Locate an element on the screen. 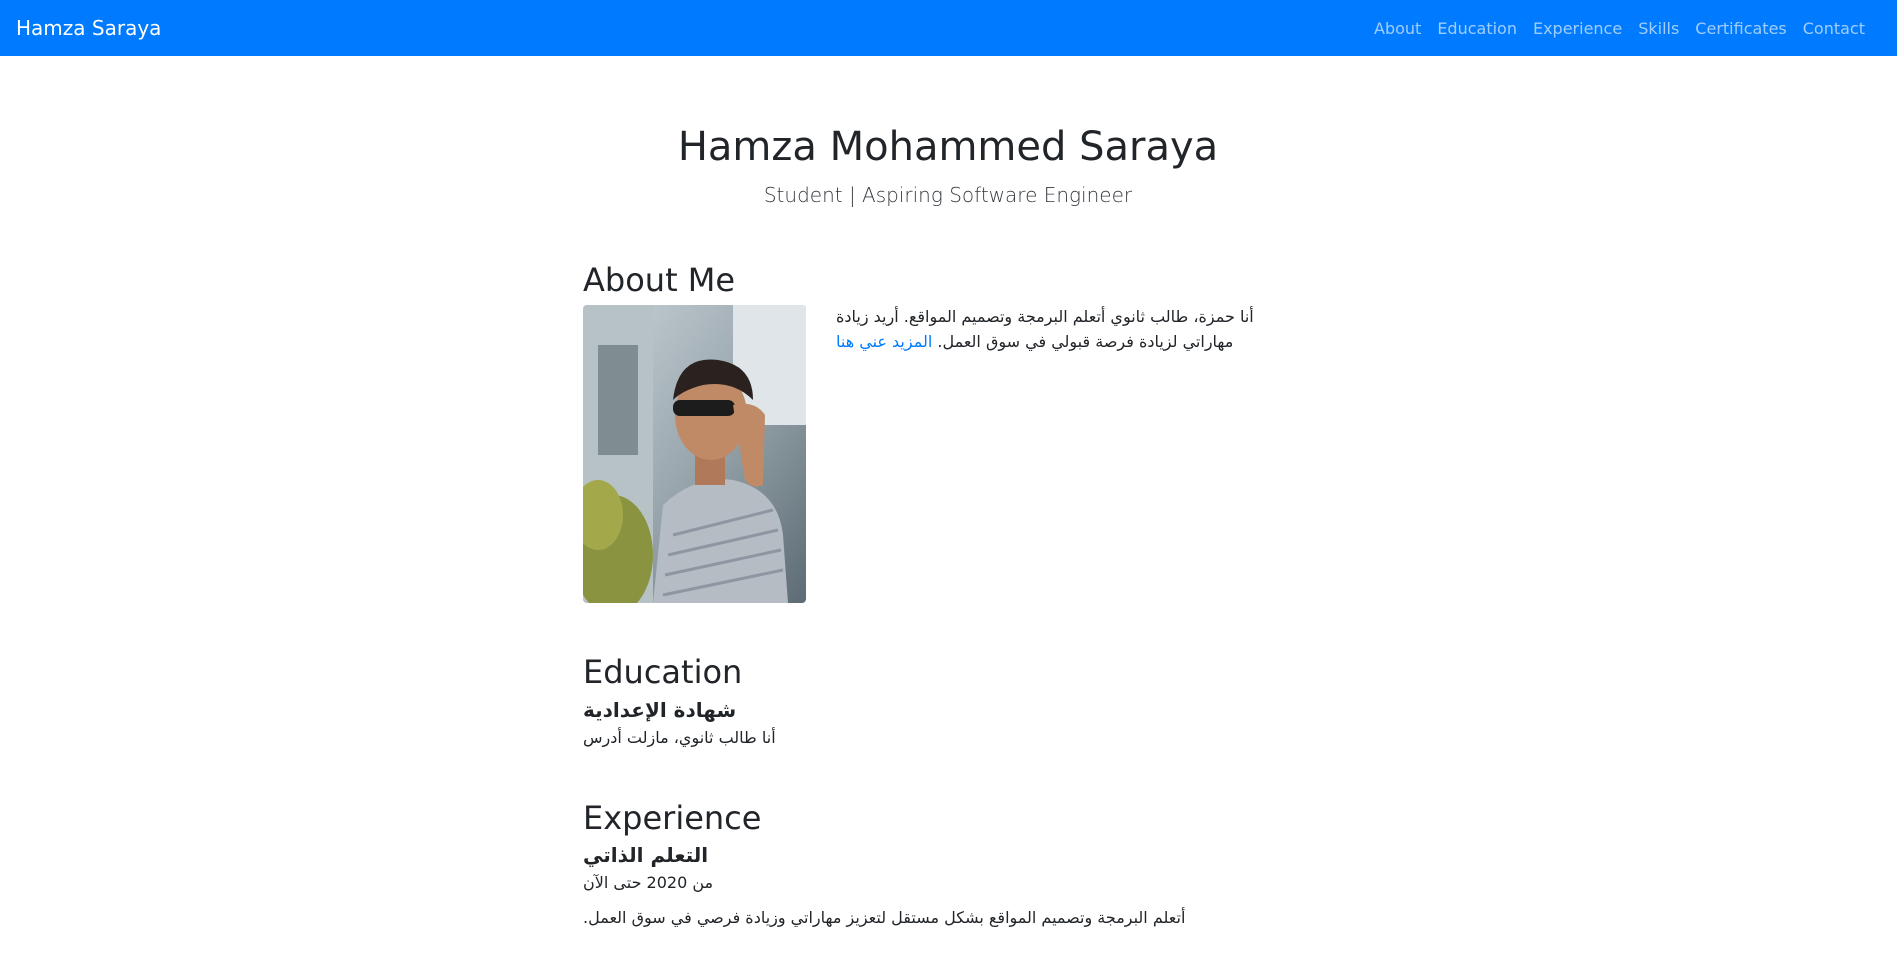 The height and width of the screenshot is (962, 1897). nav-link-about: About is located at coordinates (1397, 28).